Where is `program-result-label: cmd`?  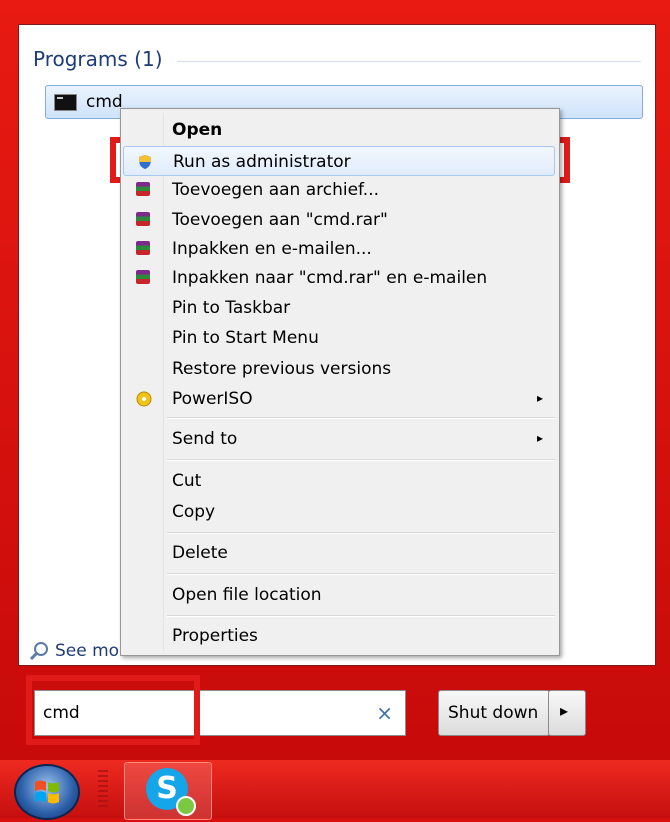 program-result-label: cmd is located at coordinates (104, 102).